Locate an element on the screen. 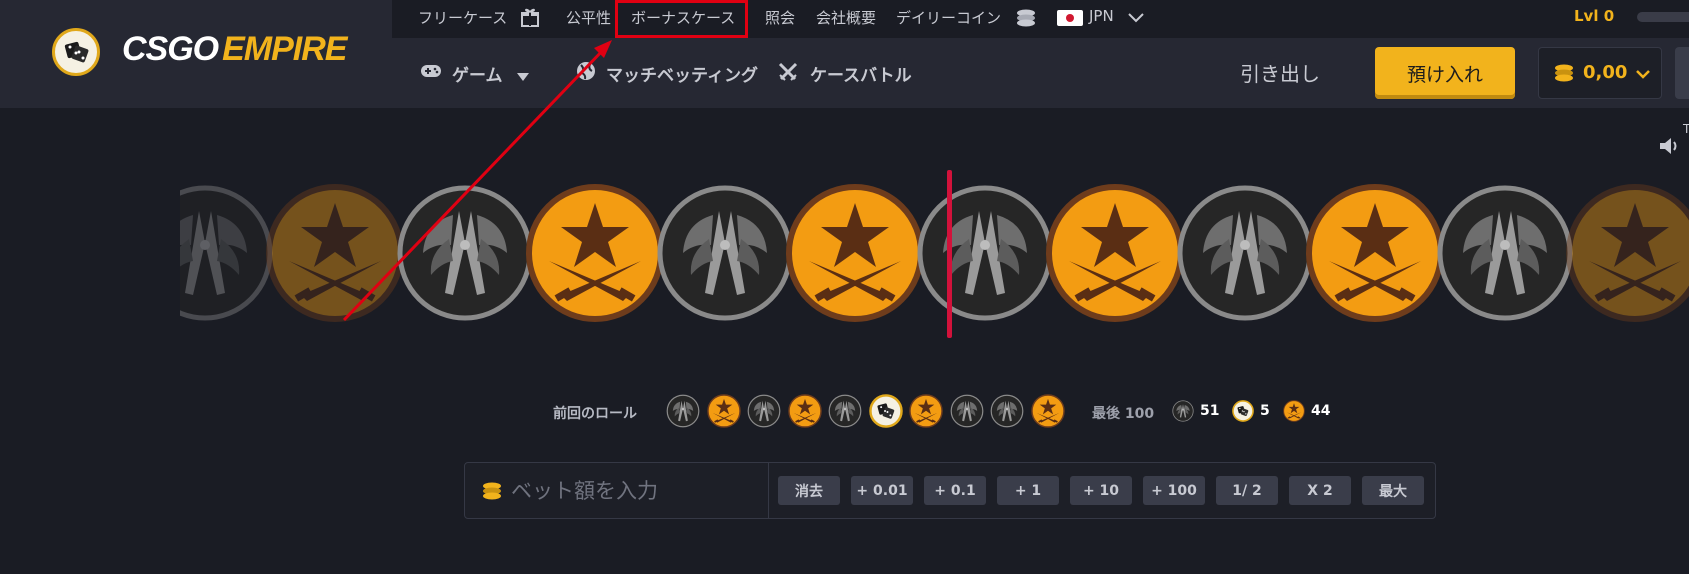 The image size is (1689, 574). language-selector: JPN is located at coordinates (1101, 16).